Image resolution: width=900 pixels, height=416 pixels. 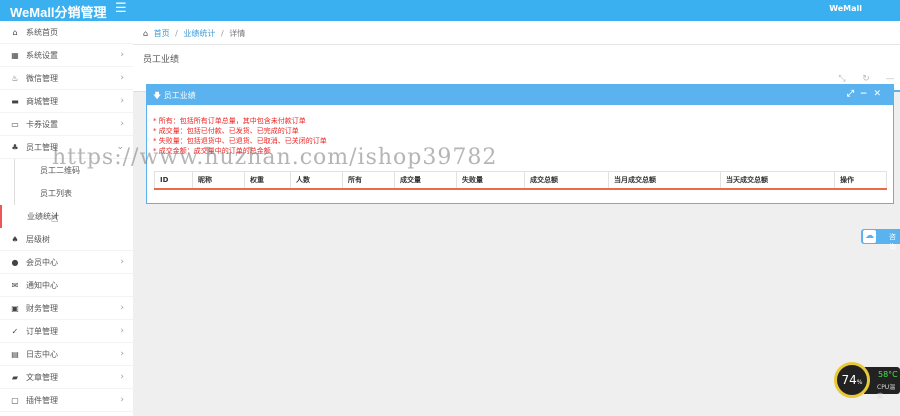 I want to click on column-header: 失败量, so click(x=490, y=180).